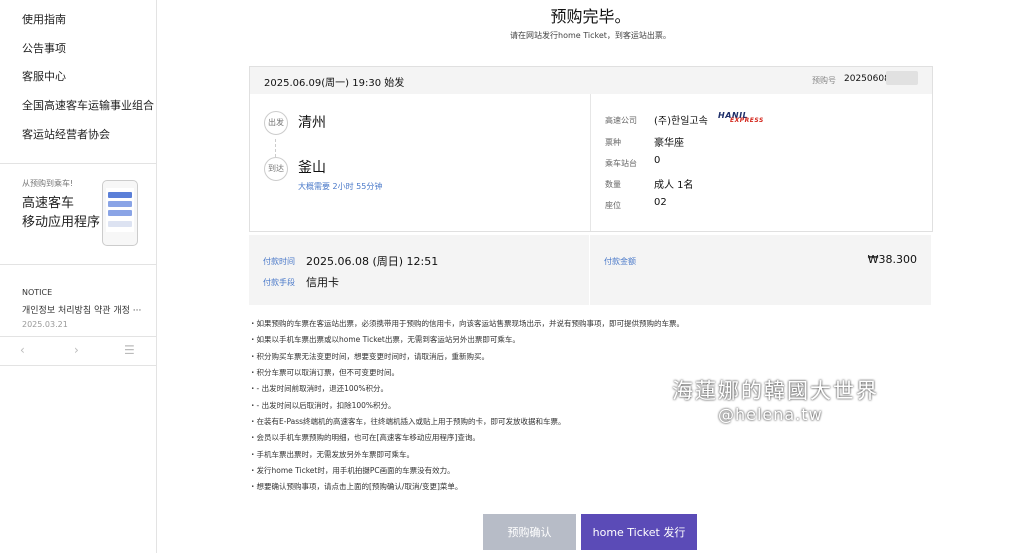 This screenshot has width=1024, height=553. What do you see at coordinates (364, 437) in the screenshot?
I see `note-item: ・会员以手机车票预购的明细，也可在[高速客车移动应用程序]查询。` at bounding box center [364, 437].